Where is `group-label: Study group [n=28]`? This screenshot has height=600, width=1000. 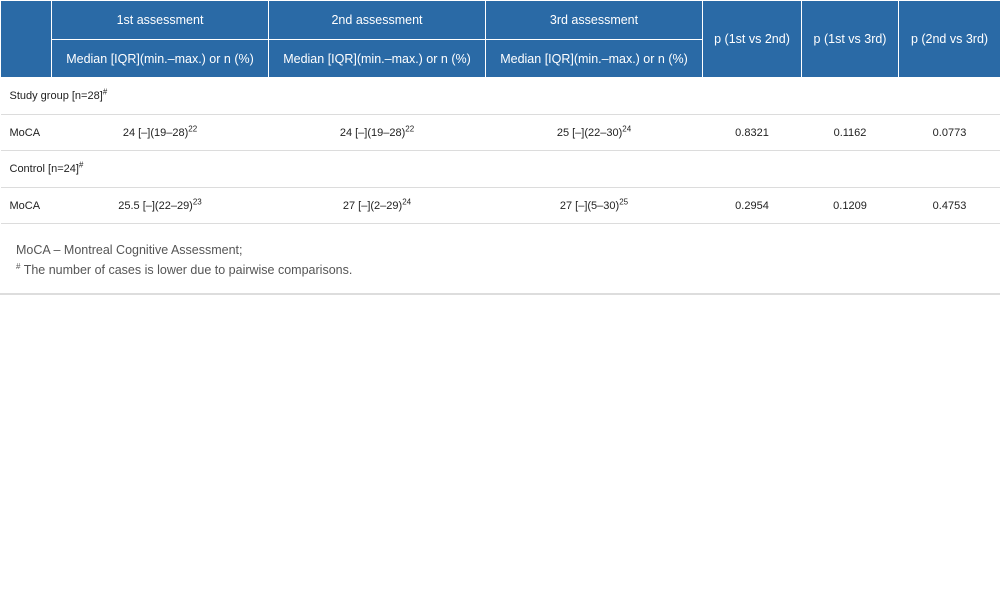 group-label: Study group [n=28] is located at coordinates (56, 96).